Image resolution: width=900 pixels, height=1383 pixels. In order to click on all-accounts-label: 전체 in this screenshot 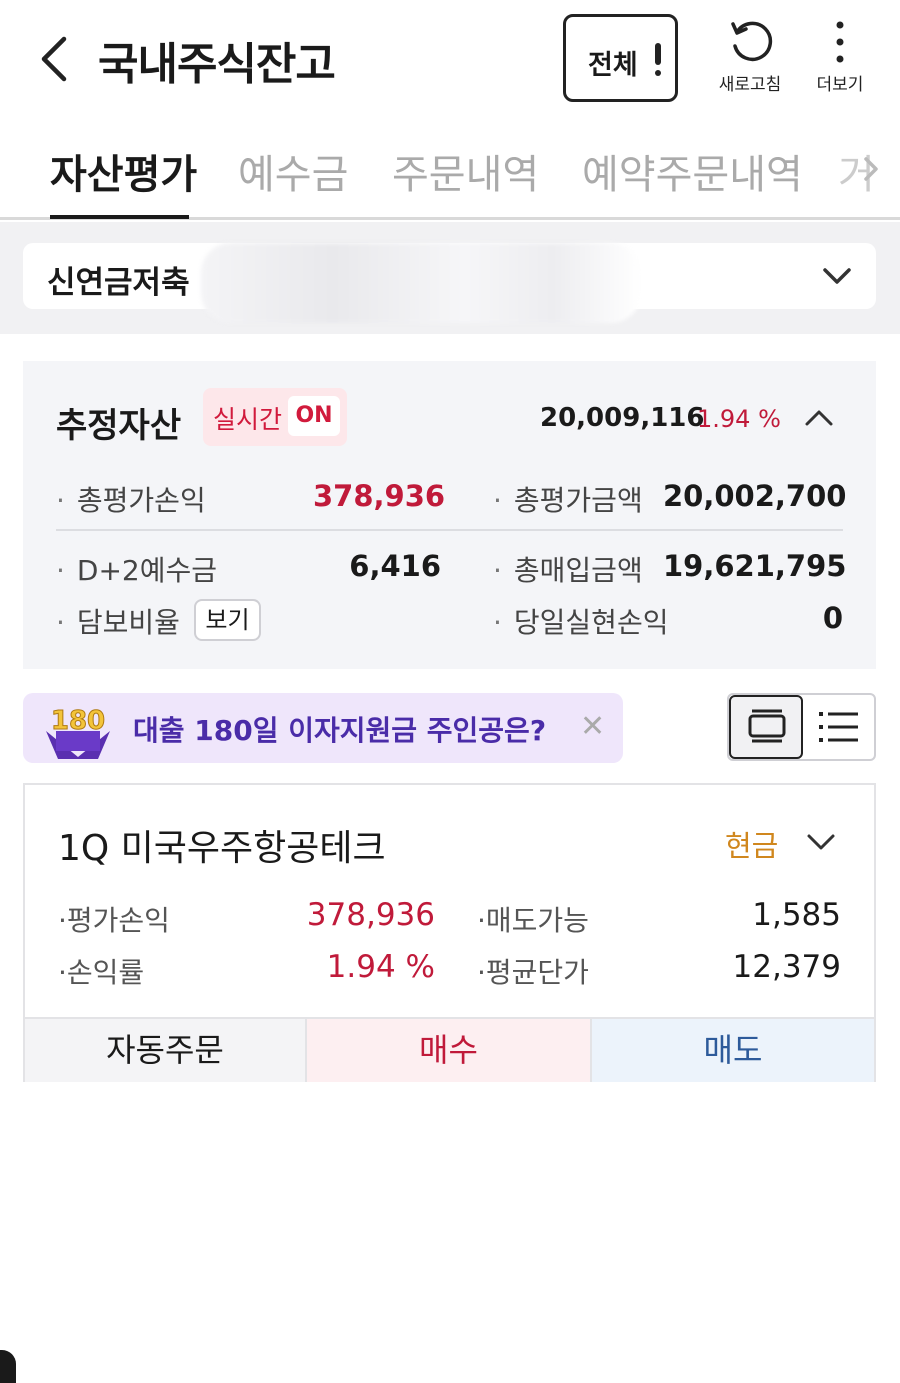, I will do `click(613, 65)`.